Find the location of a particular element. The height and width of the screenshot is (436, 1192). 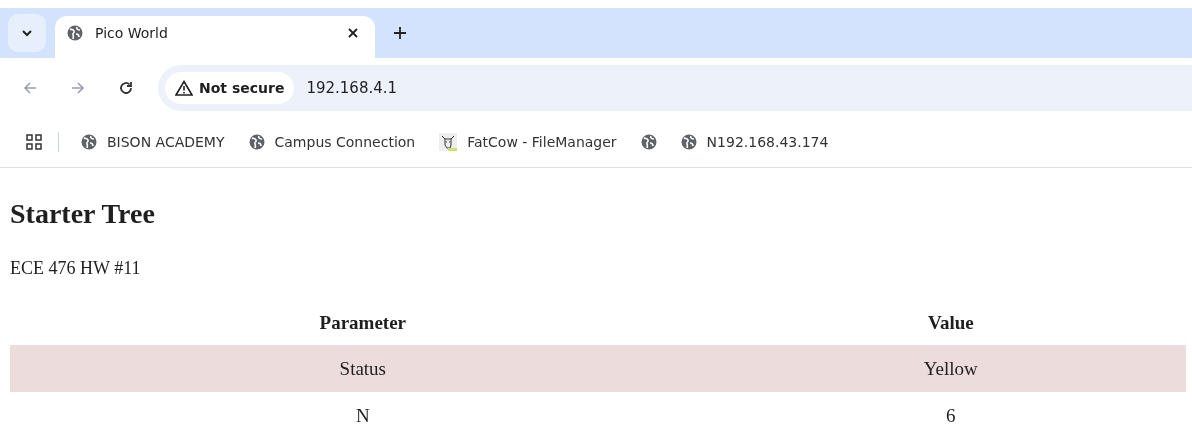

address-bar: Not secure 192.168.4.1 is located at coordinates (675, 87).